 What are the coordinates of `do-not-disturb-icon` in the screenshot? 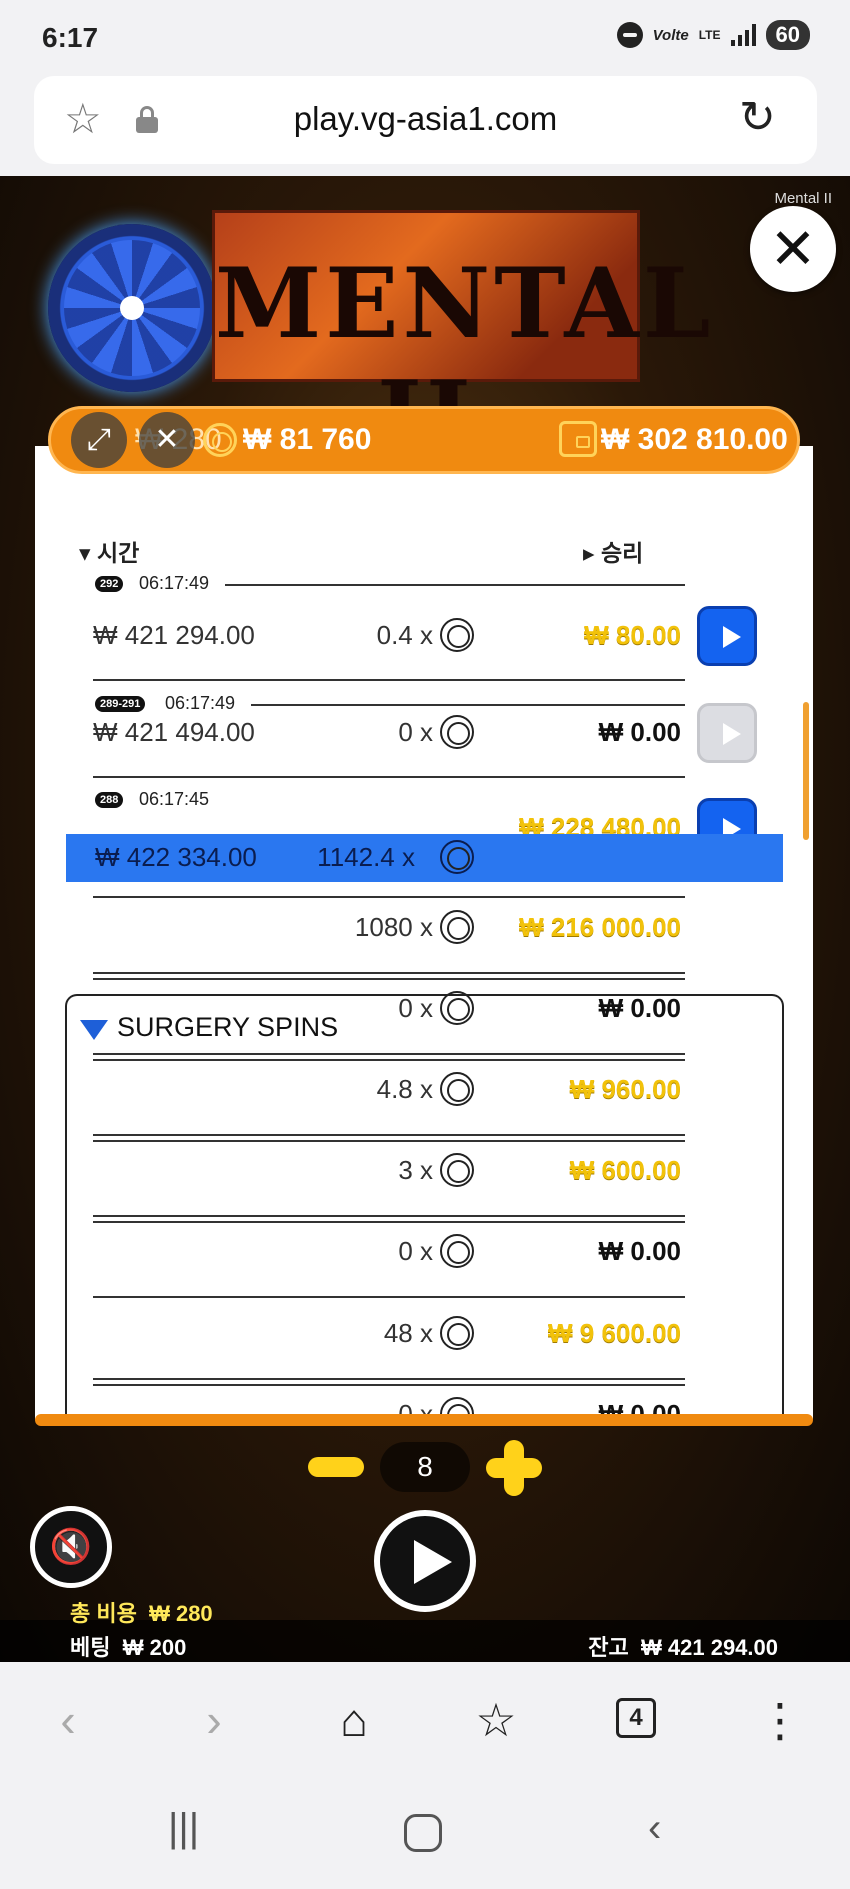 It's located at (629, 35).